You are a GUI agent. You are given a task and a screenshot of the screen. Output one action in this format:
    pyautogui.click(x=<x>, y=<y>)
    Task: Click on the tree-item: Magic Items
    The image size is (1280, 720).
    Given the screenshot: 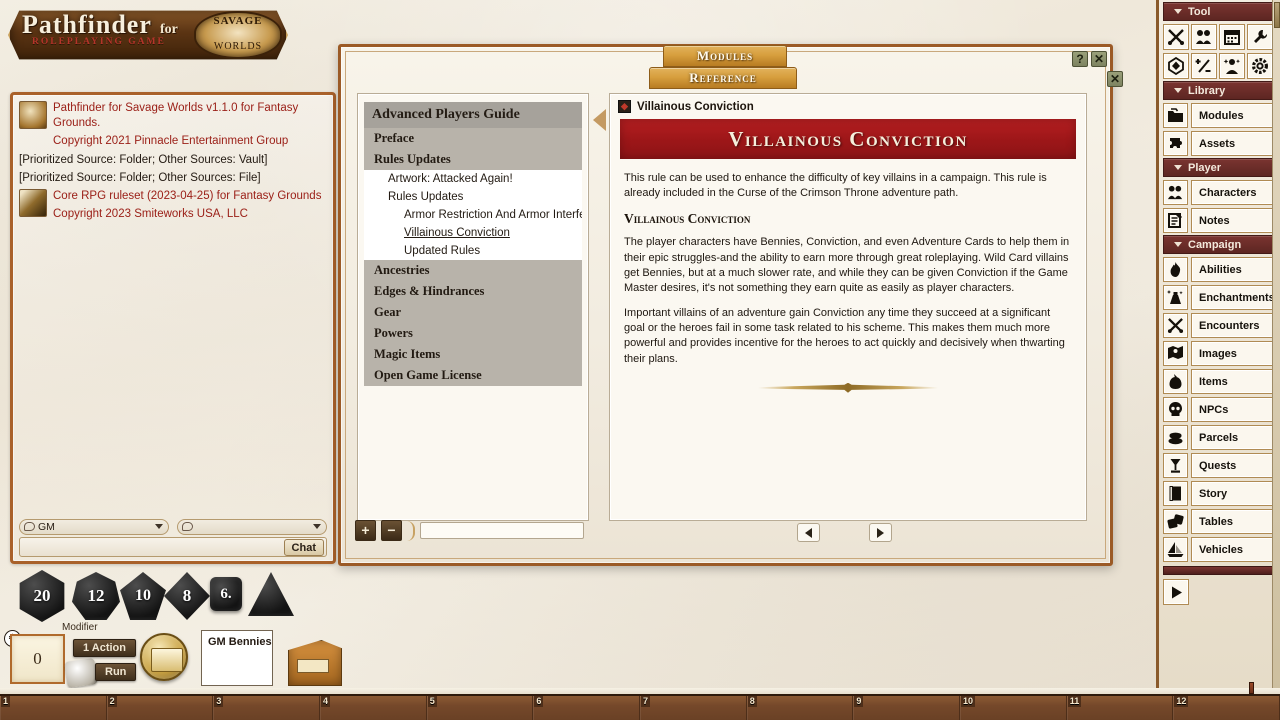 What is the action you would take?
    pyautogui.click(x=473, y=354)
    